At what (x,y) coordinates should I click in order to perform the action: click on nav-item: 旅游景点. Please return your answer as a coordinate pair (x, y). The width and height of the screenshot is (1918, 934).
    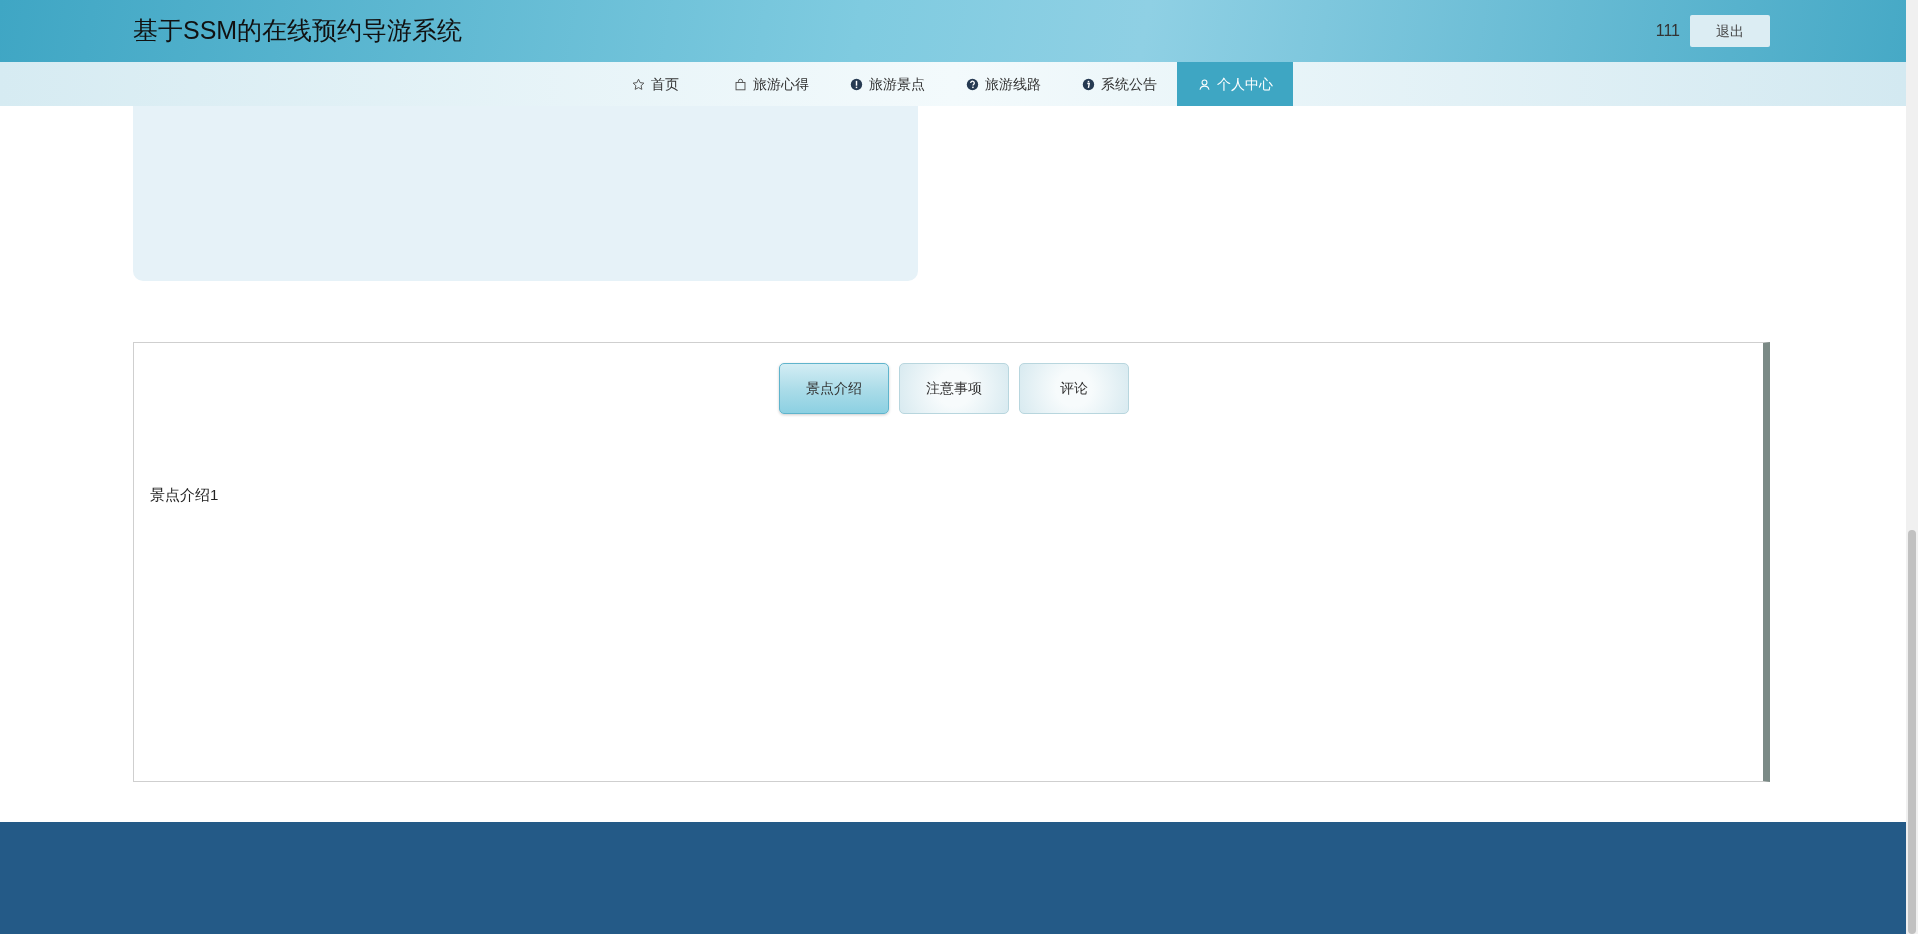
    Looking at the image, I should click on (887, 84).